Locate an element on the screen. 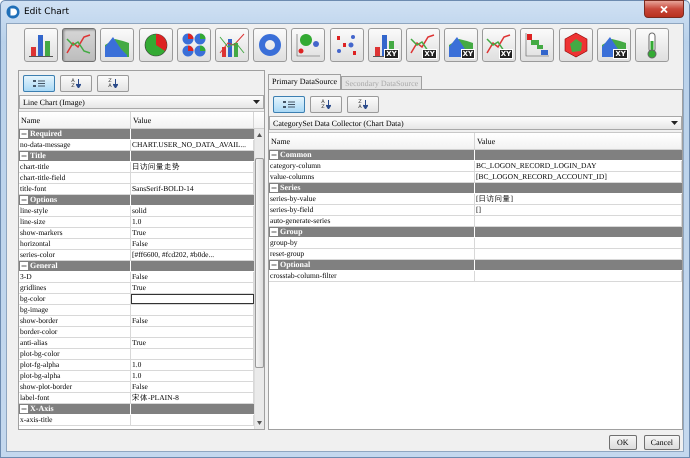  ok-button: OK is located at coordinates (622, 442).